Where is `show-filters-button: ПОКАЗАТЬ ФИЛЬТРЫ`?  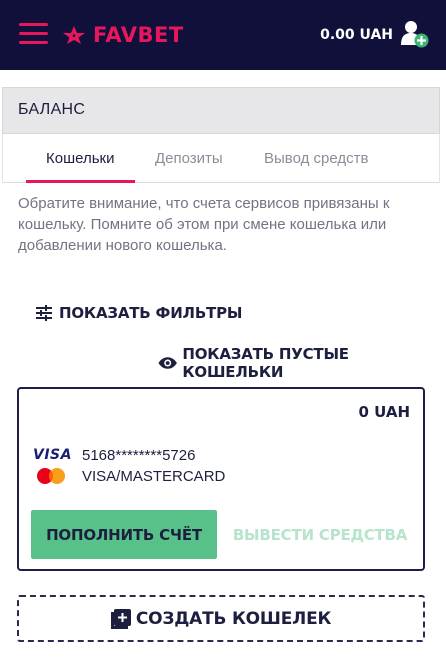
show-filters-button: ПОКАЗАТЬ ФИЛЬТРЫ is located at coordinates (138, 313).